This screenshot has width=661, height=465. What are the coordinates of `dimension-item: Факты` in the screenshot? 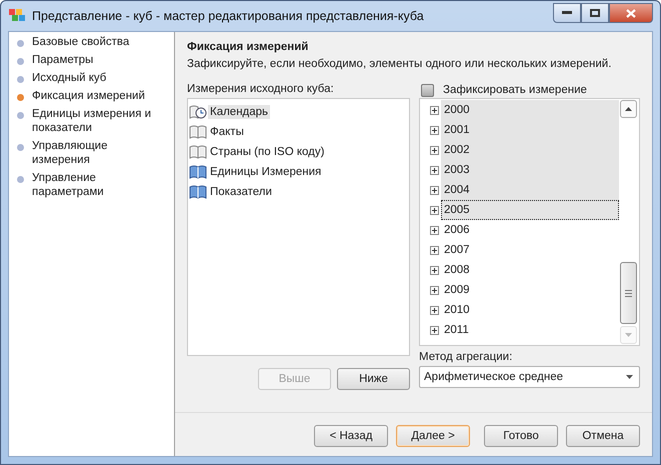 It's located at (227, 132).